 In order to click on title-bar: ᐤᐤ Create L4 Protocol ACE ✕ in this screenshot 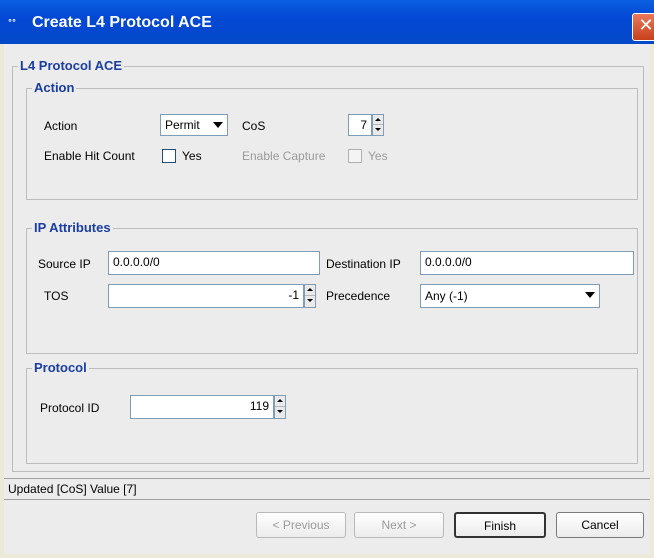, I will do `click(327, 22)`.